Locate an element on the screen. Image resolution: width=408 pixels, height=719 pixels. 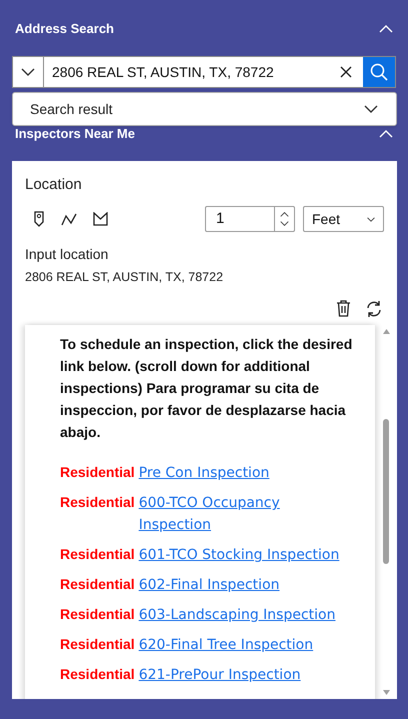
polyline-icon is located at coordinates (69, 219).